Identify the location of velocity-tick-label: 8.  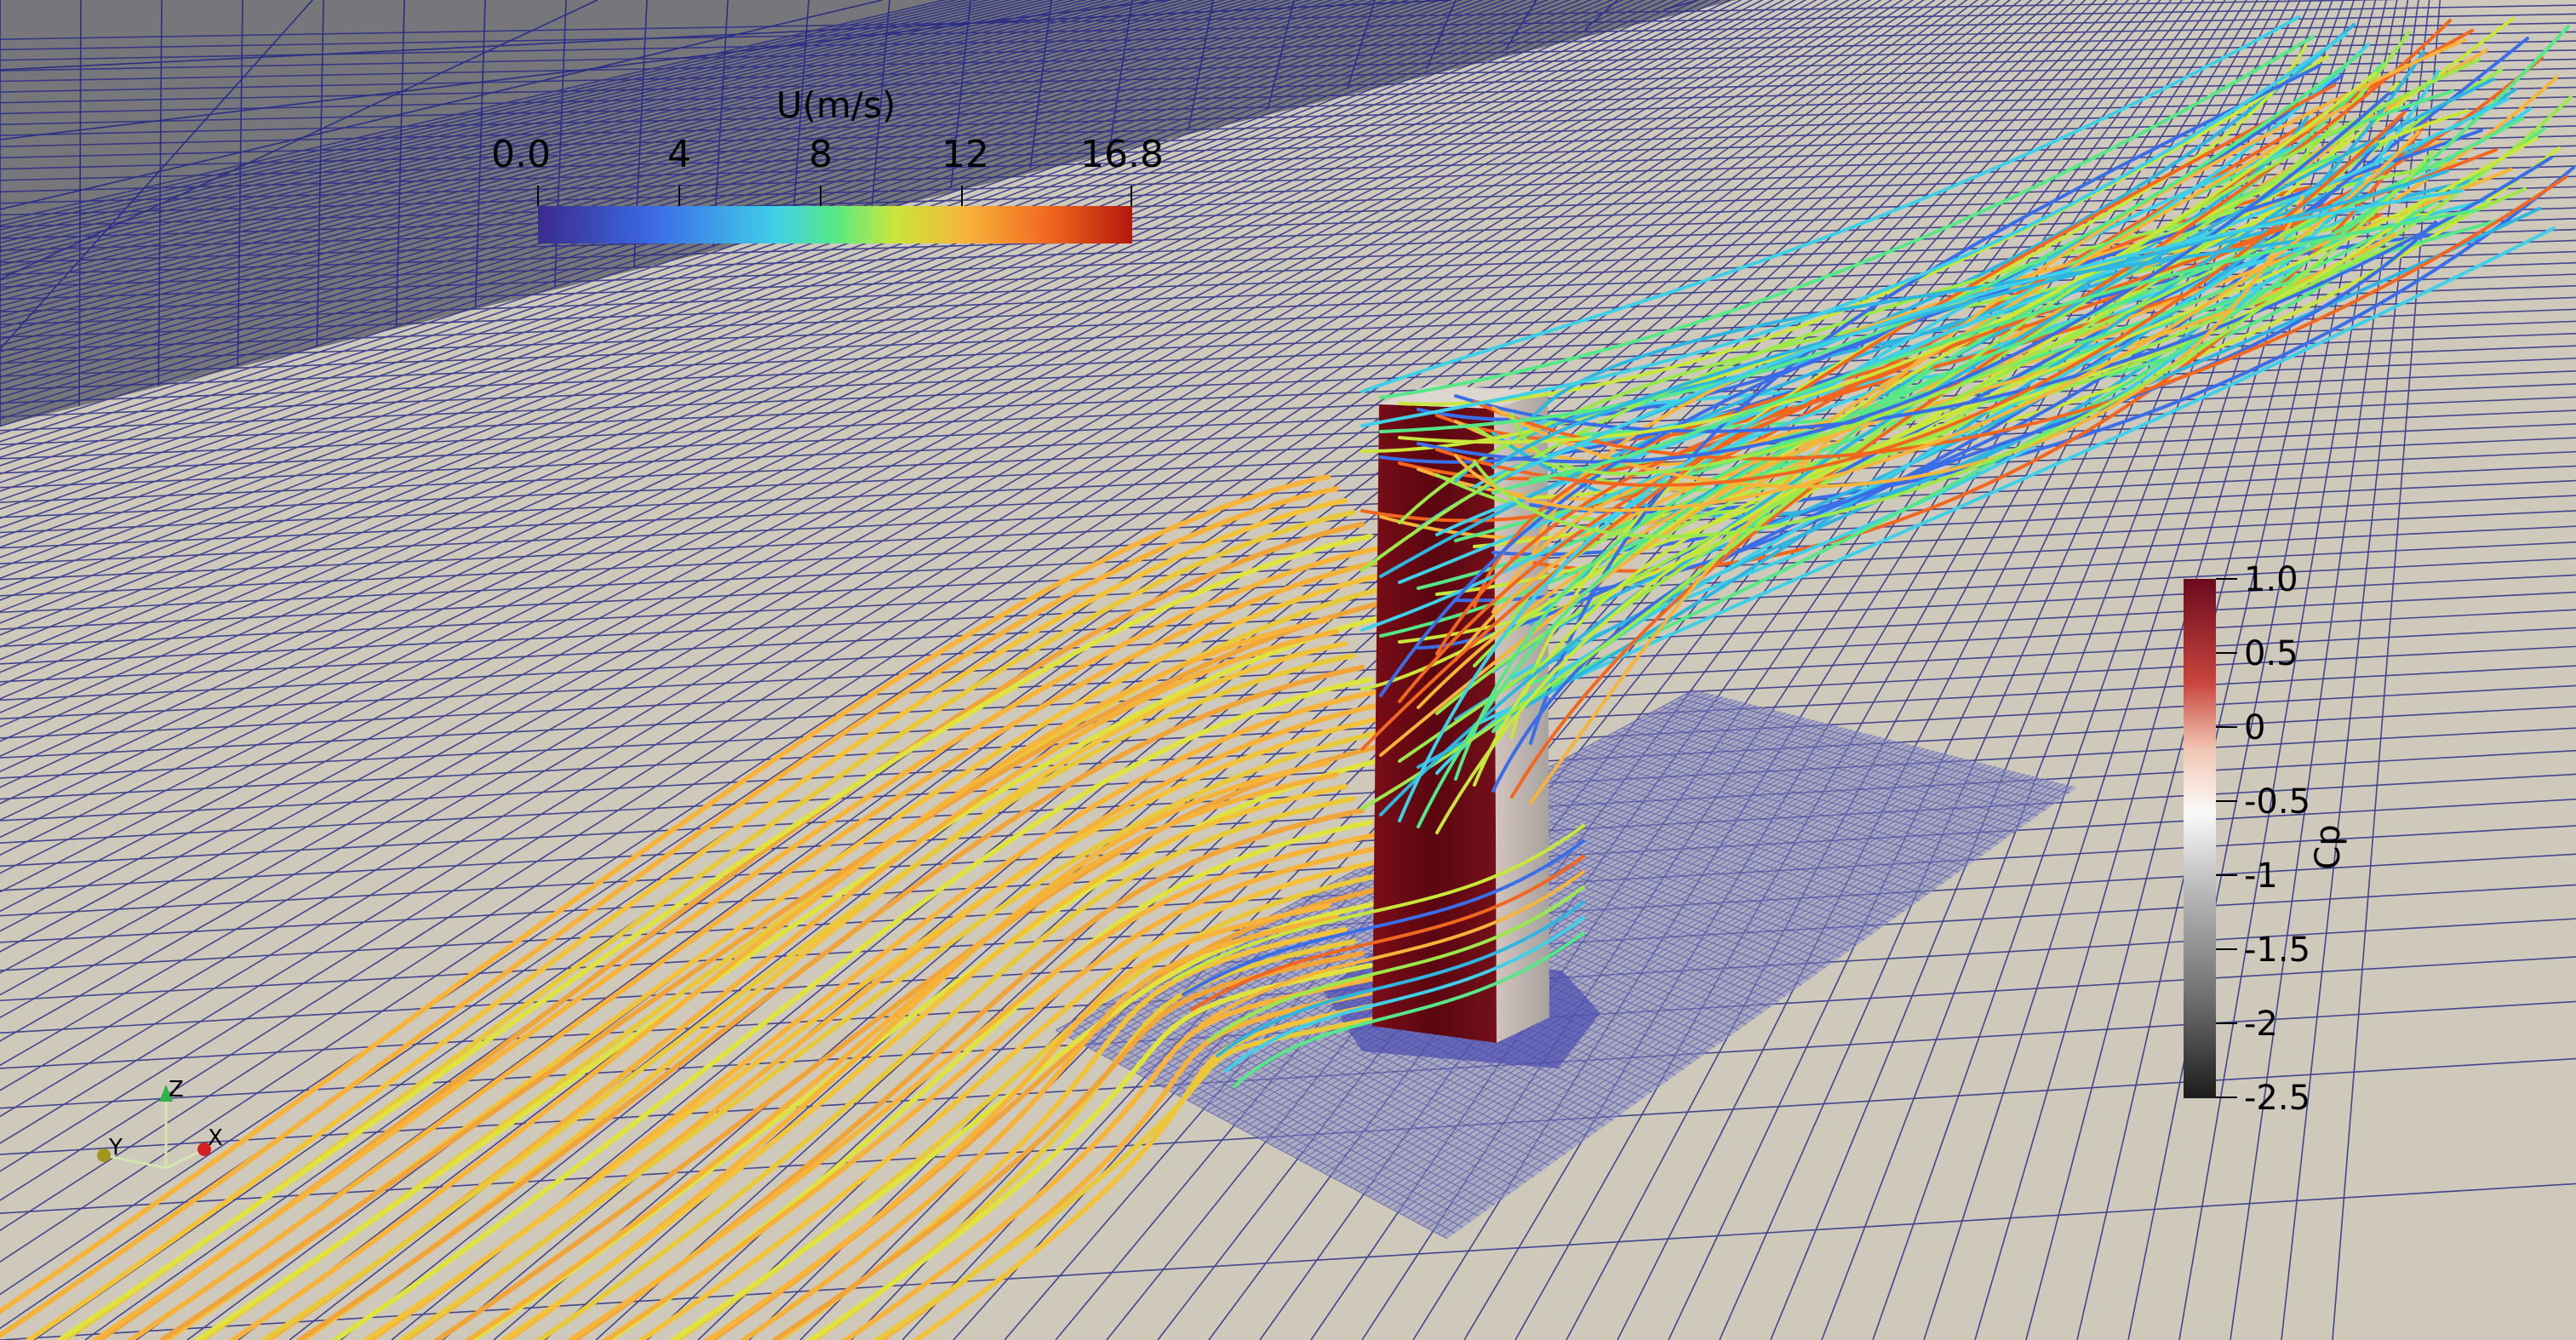
(821, 155).